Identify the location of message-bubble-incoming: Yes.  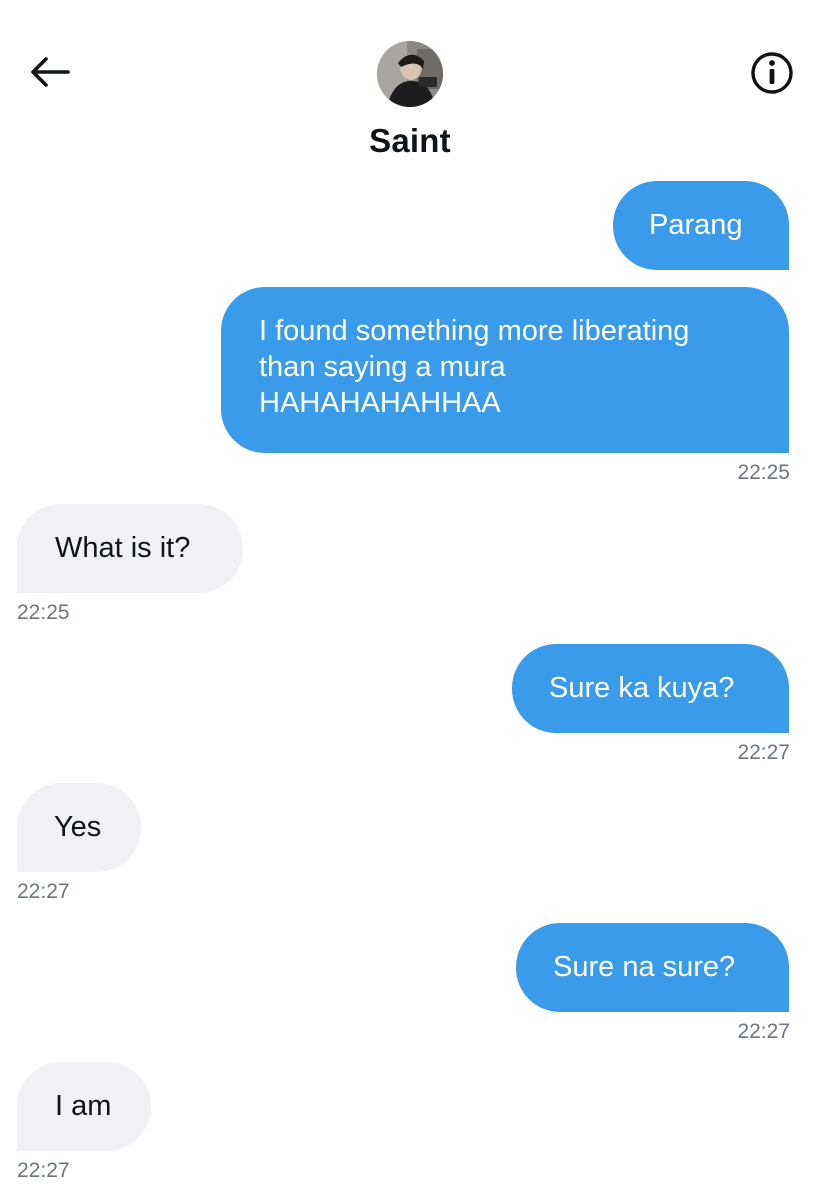
(79, 827).